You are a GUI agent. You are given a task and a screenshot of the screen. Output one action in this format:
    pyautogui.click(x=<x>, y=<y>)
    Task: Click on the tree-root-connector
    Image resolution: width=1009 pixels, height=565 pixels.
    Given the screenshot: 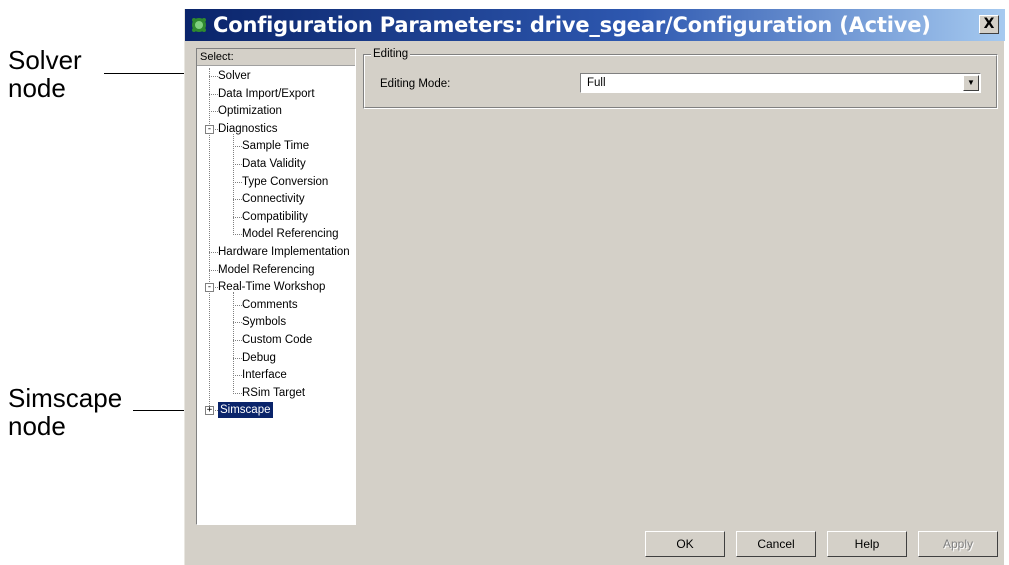 What is the action you would take?
    pyautogui.click(x=209, y=239)
    